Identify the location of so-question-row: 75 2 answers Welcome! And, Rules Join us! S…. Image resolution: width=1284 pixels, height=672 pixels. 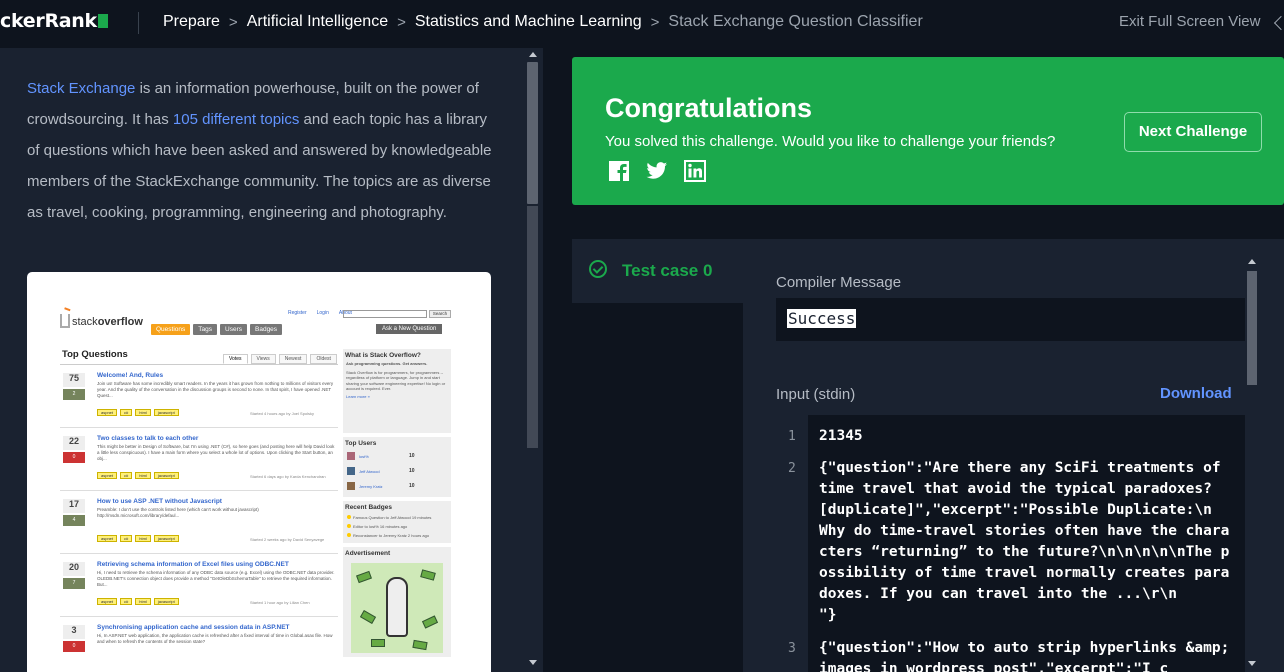
(199, 396).